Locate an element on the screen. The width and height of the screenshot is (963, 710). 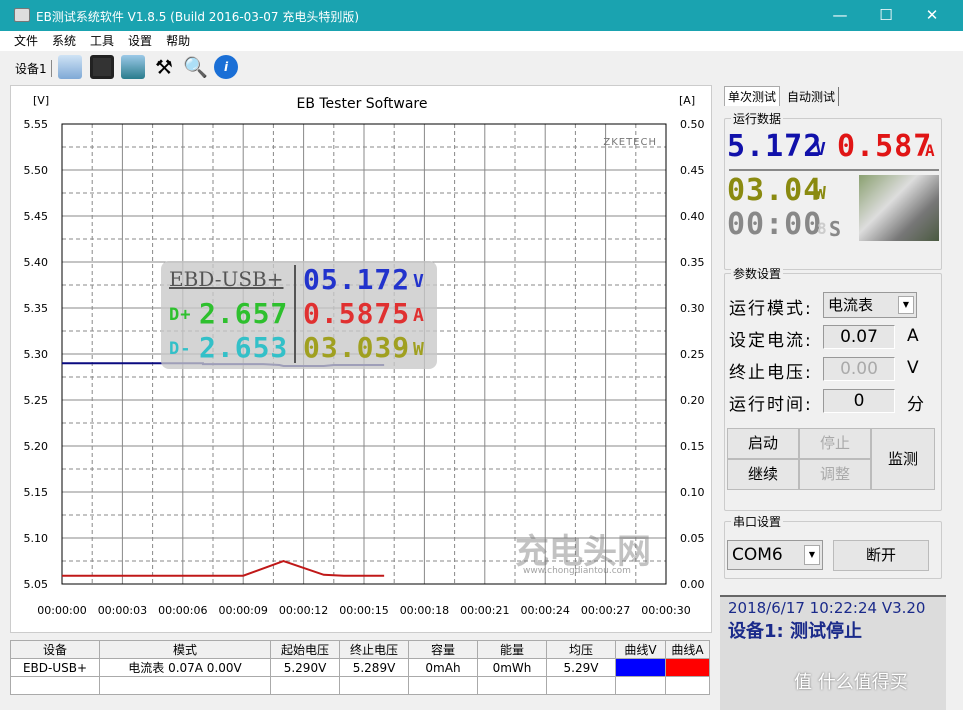
mode-select: 电流表 ▼ is located at coordinates (870, 305).